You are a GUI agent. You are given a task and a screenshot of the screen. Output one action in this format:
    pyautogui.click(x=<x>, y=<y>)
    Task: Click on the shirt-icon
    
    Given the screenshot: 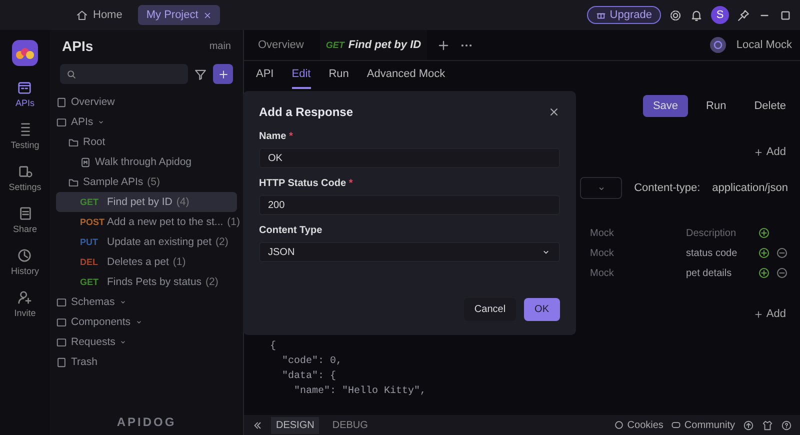 What is the action you would take?
    pyautogui.click(x=767, y=425)
    